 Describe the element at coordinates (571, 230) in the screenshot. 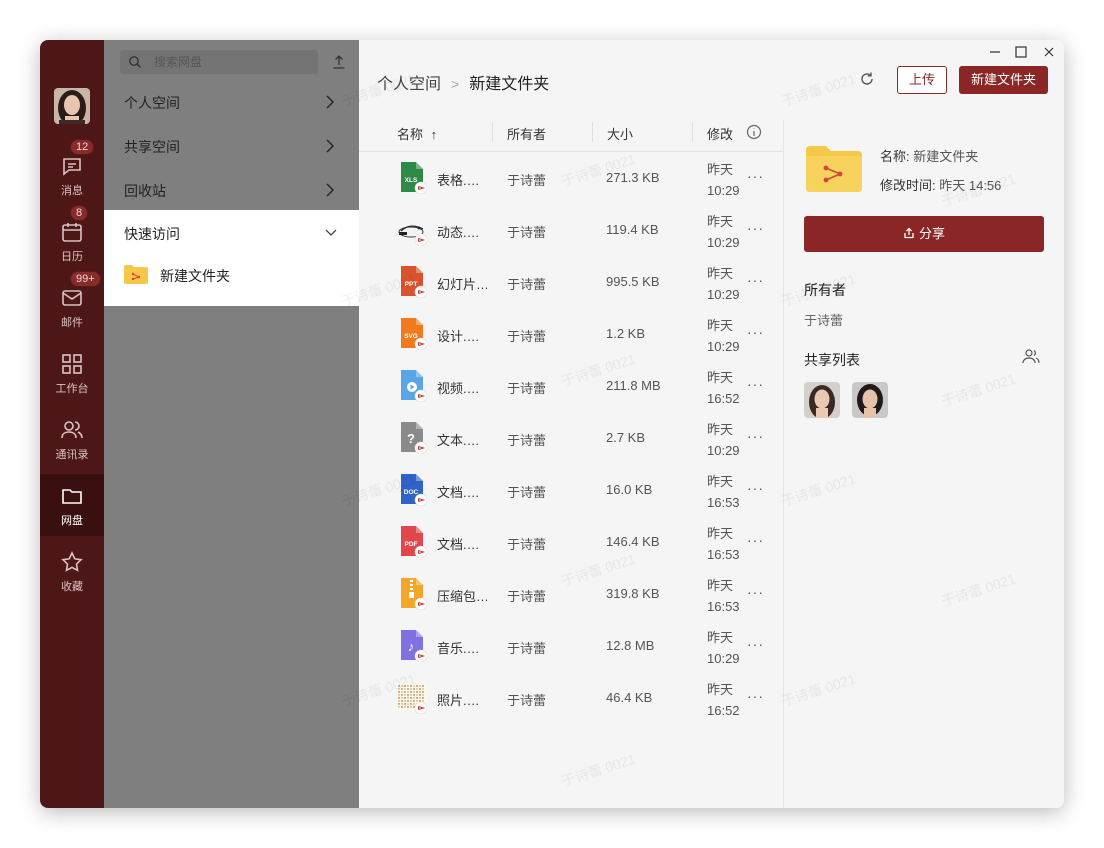

I see `table-row: 动态.… 于诗蕾 119.4 KB 昨天 10:29 ···` at that location.